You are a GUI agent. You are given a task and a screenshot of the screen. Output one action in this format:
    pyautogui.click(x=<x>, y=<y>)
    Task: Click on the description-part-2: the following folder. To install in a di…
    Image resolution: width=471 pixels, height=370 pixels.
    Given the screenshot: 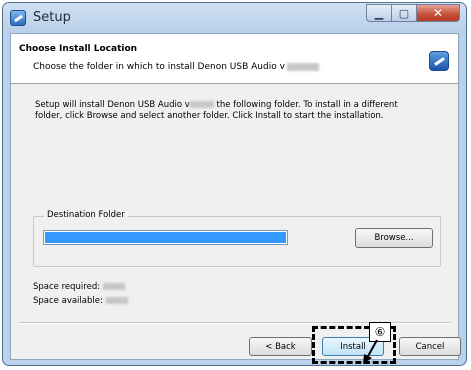 What is the action you would take?
    pyautogui.click(x=305, y=105)
    